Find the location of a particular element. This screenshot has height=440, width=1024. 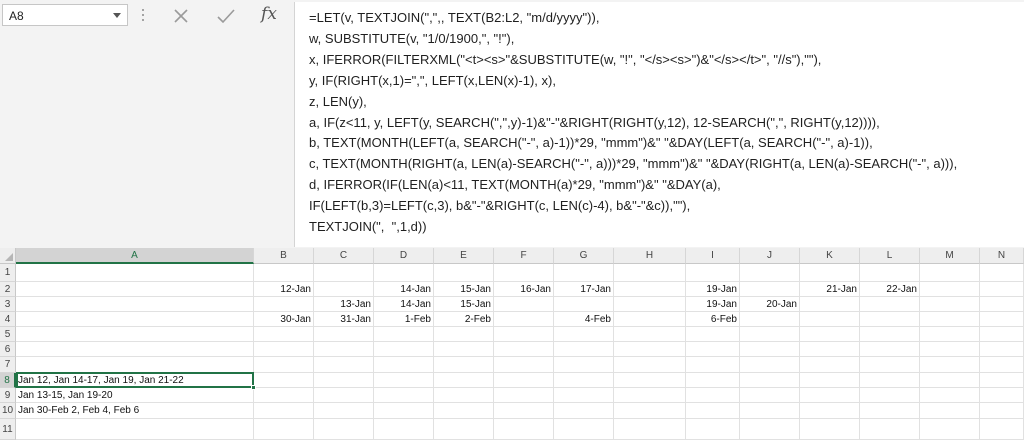

column-header-j: J is located at coordinates (770, 256).